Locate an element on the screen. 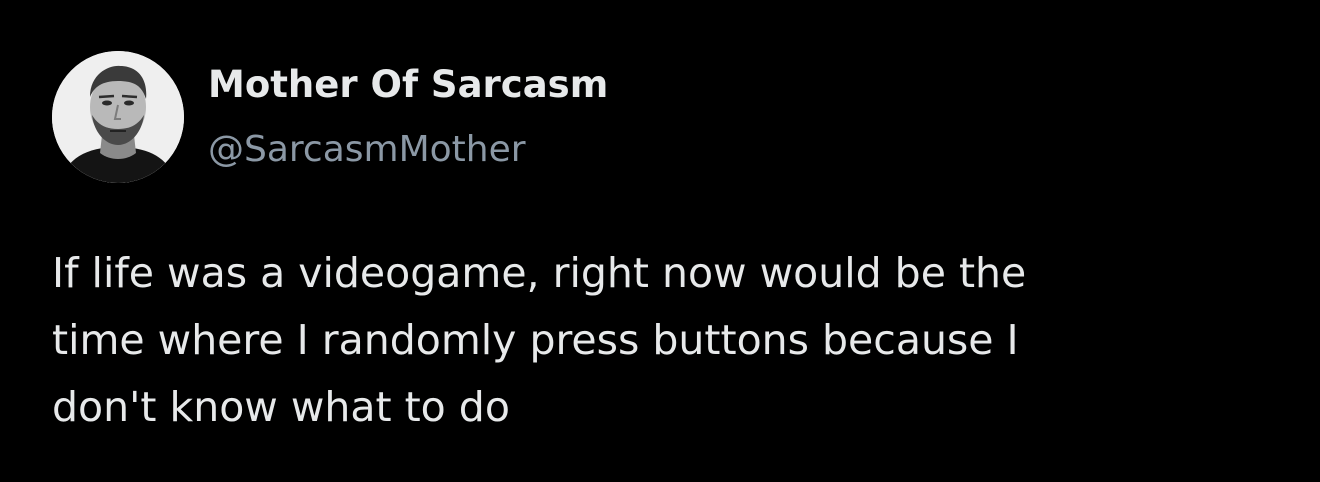 This screenshot has height=482, width=1320. author-display-name: Mother Of Sarcasm is located at coordinates (408, 85).